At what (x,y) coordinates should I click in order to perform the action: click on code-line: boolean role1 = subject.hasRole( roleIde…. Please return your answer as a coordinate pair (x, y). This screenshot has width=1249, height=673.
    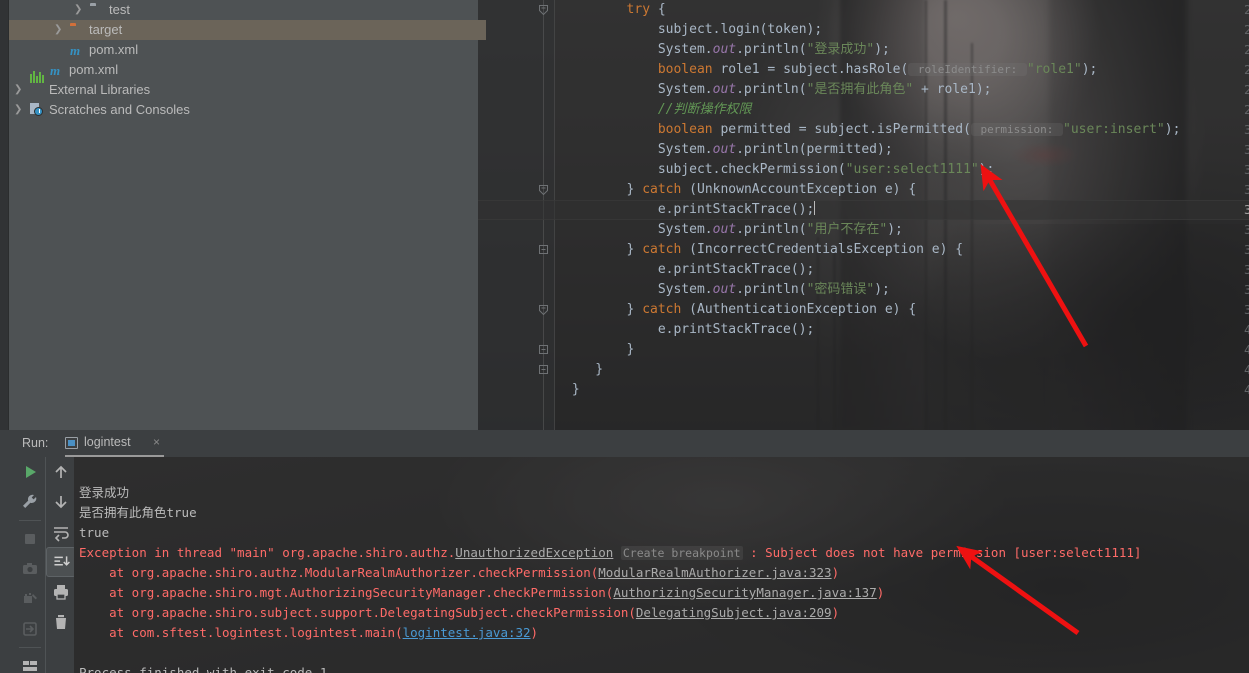
    Looking at the image, I should click on (878, 70).